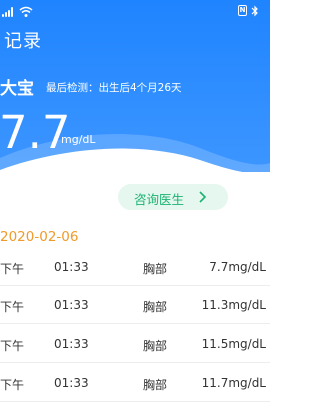  I want to click on page-title: 记录, so click(23, 41).